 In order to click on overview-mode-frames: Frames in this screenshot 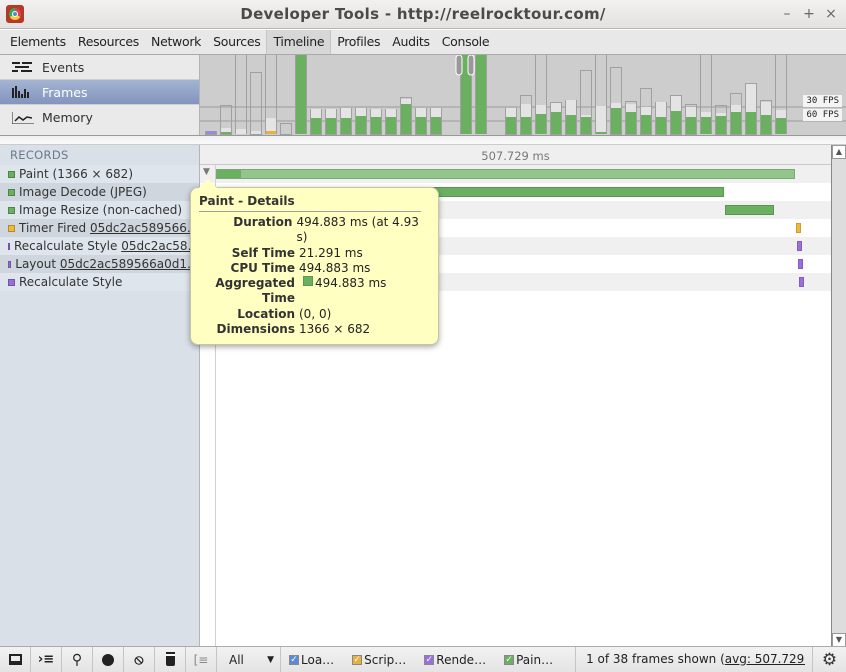, I will do `click(99, 92)`.